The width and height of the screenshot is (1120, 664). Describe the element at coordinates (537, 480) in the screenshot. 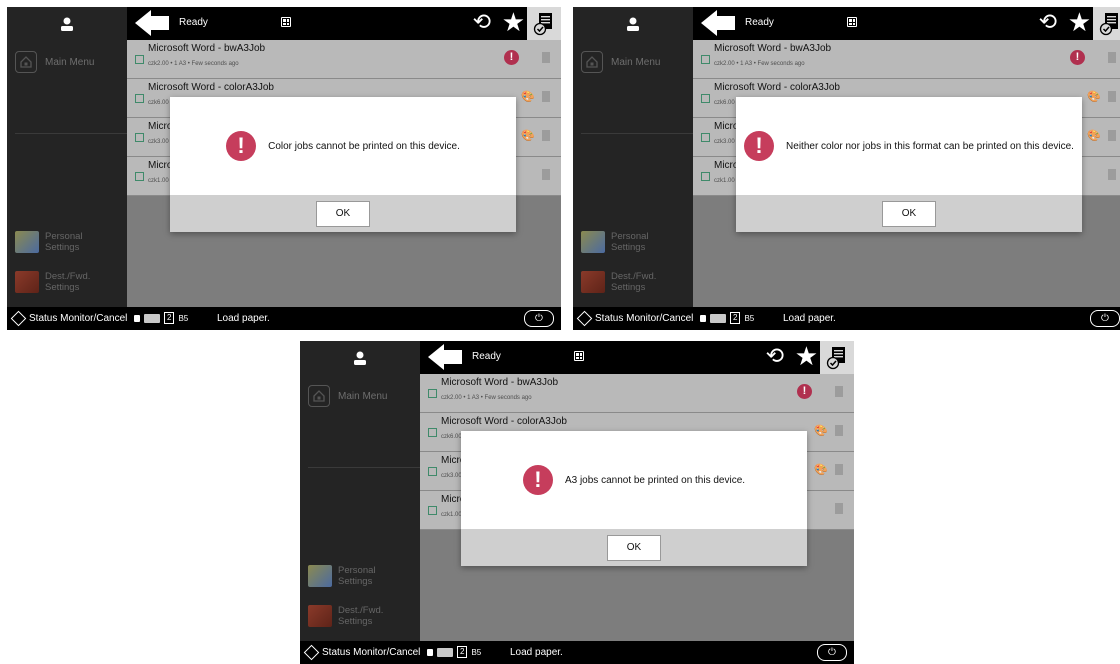

I see `alert-icon: !` at that location.